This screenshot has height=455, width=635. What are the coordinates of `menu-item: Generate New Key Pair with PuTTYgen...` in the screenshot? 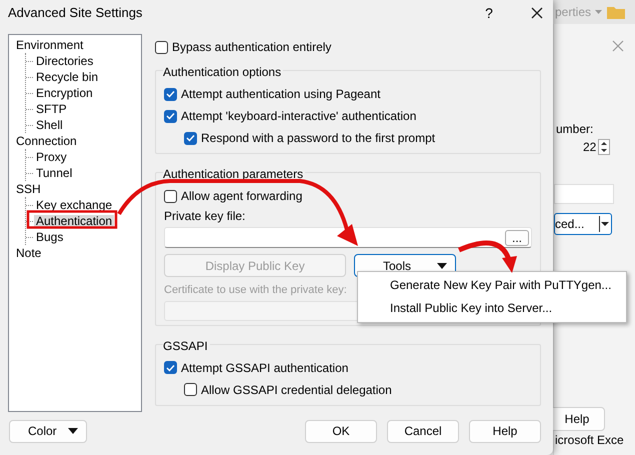 It's located at (492, 285).